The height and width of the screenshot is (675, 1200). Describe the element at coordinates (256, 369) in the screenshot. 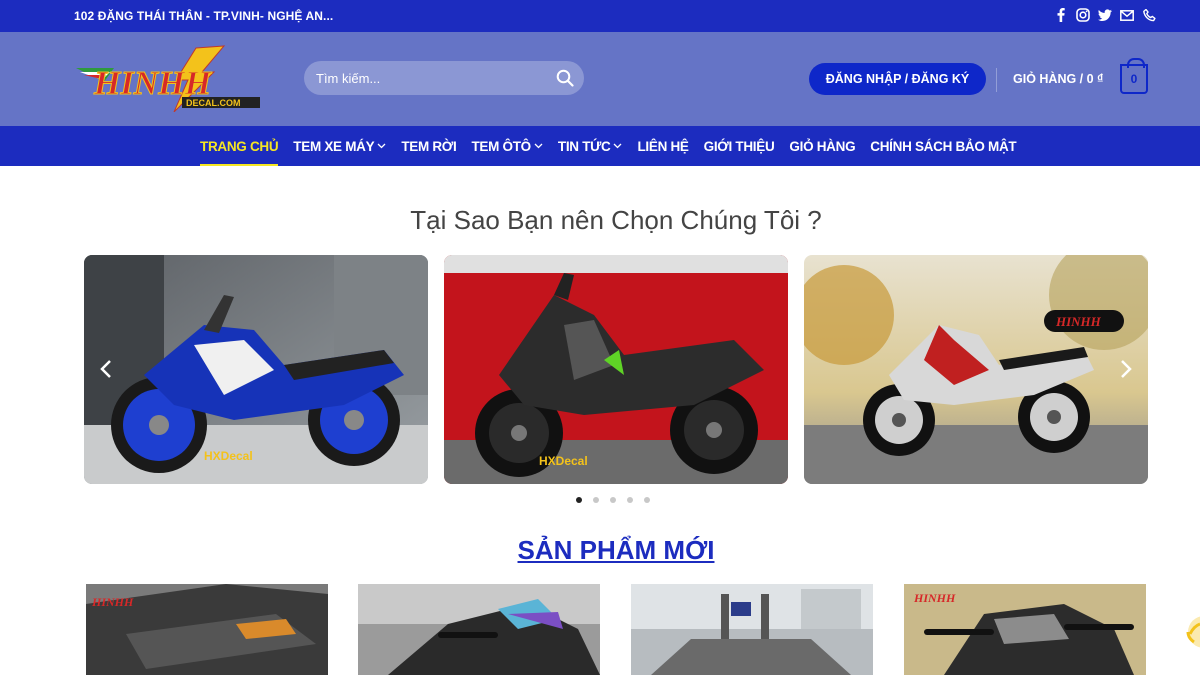

I see `slide-image-1: HXDecal` at that location.